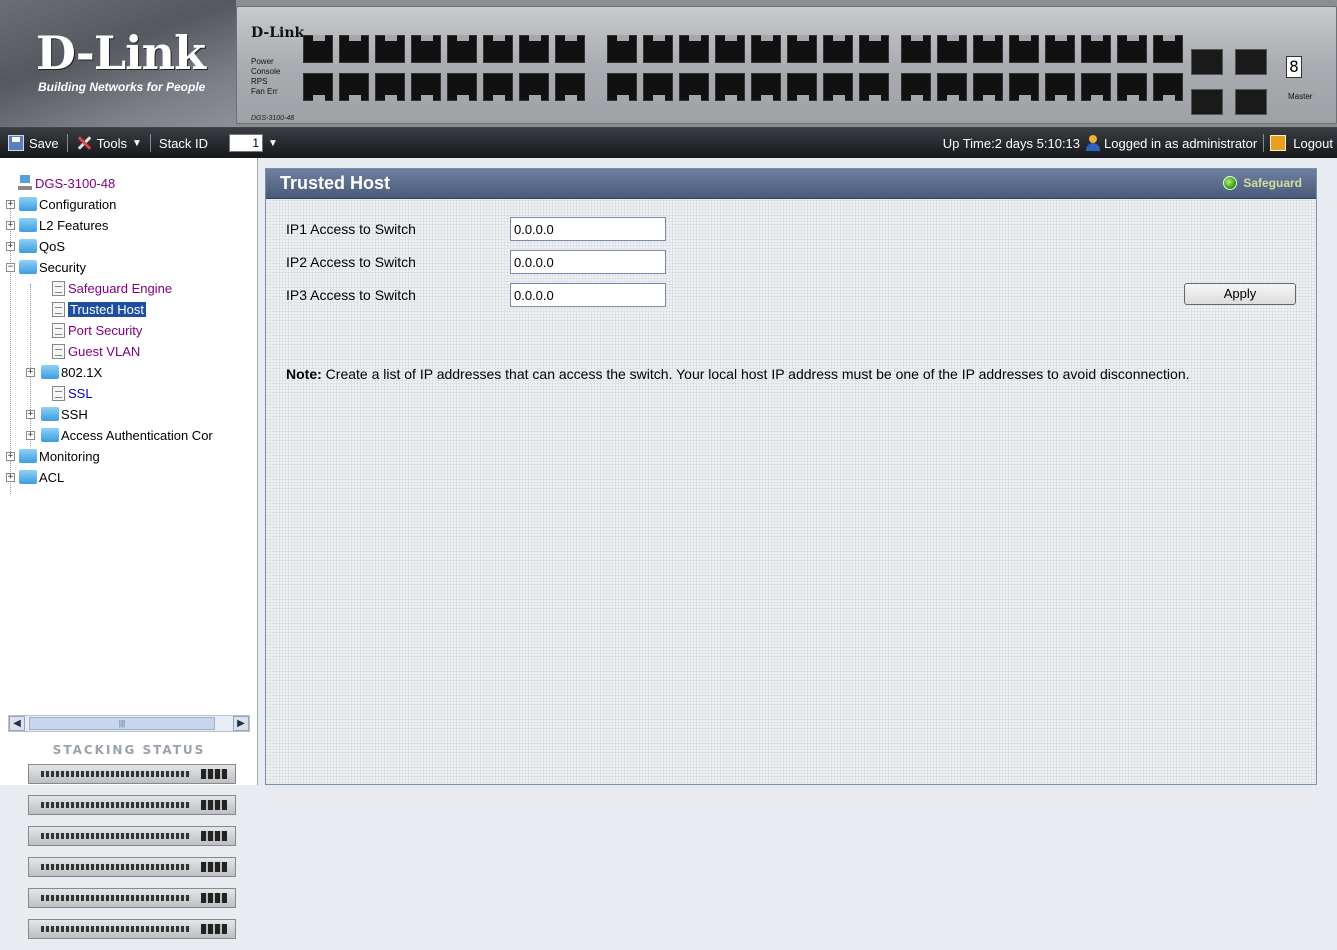  Describe the element at coordinates (97, 330) in the screenshot. I see `tree-item-port-security: Port Security` at that location.